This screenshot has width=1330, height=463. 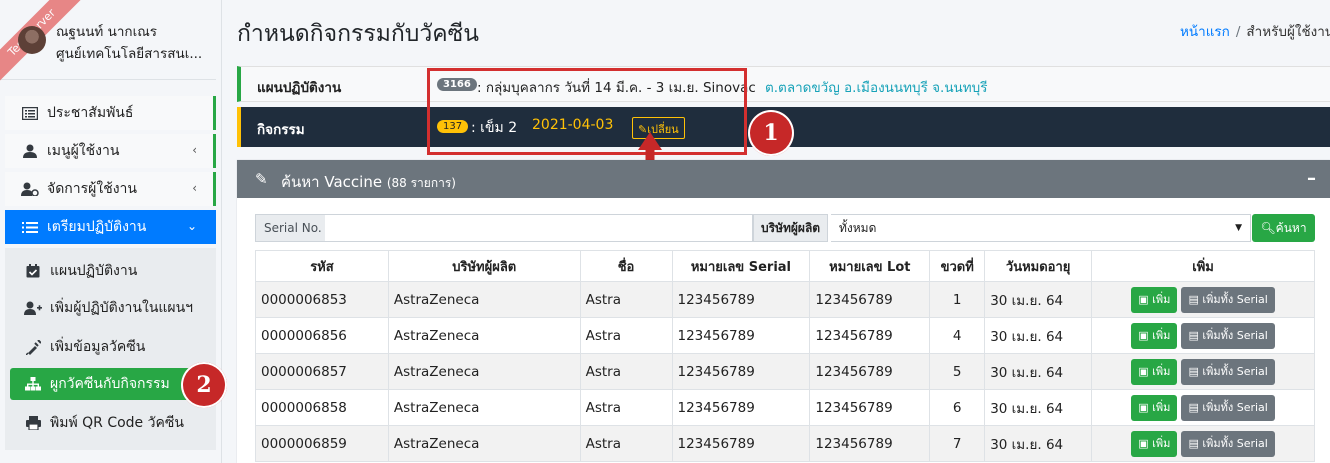 What do you see at coordinates (33, 423) in the screenshot?
I see `print-icon` at bounding box center [33, 423].